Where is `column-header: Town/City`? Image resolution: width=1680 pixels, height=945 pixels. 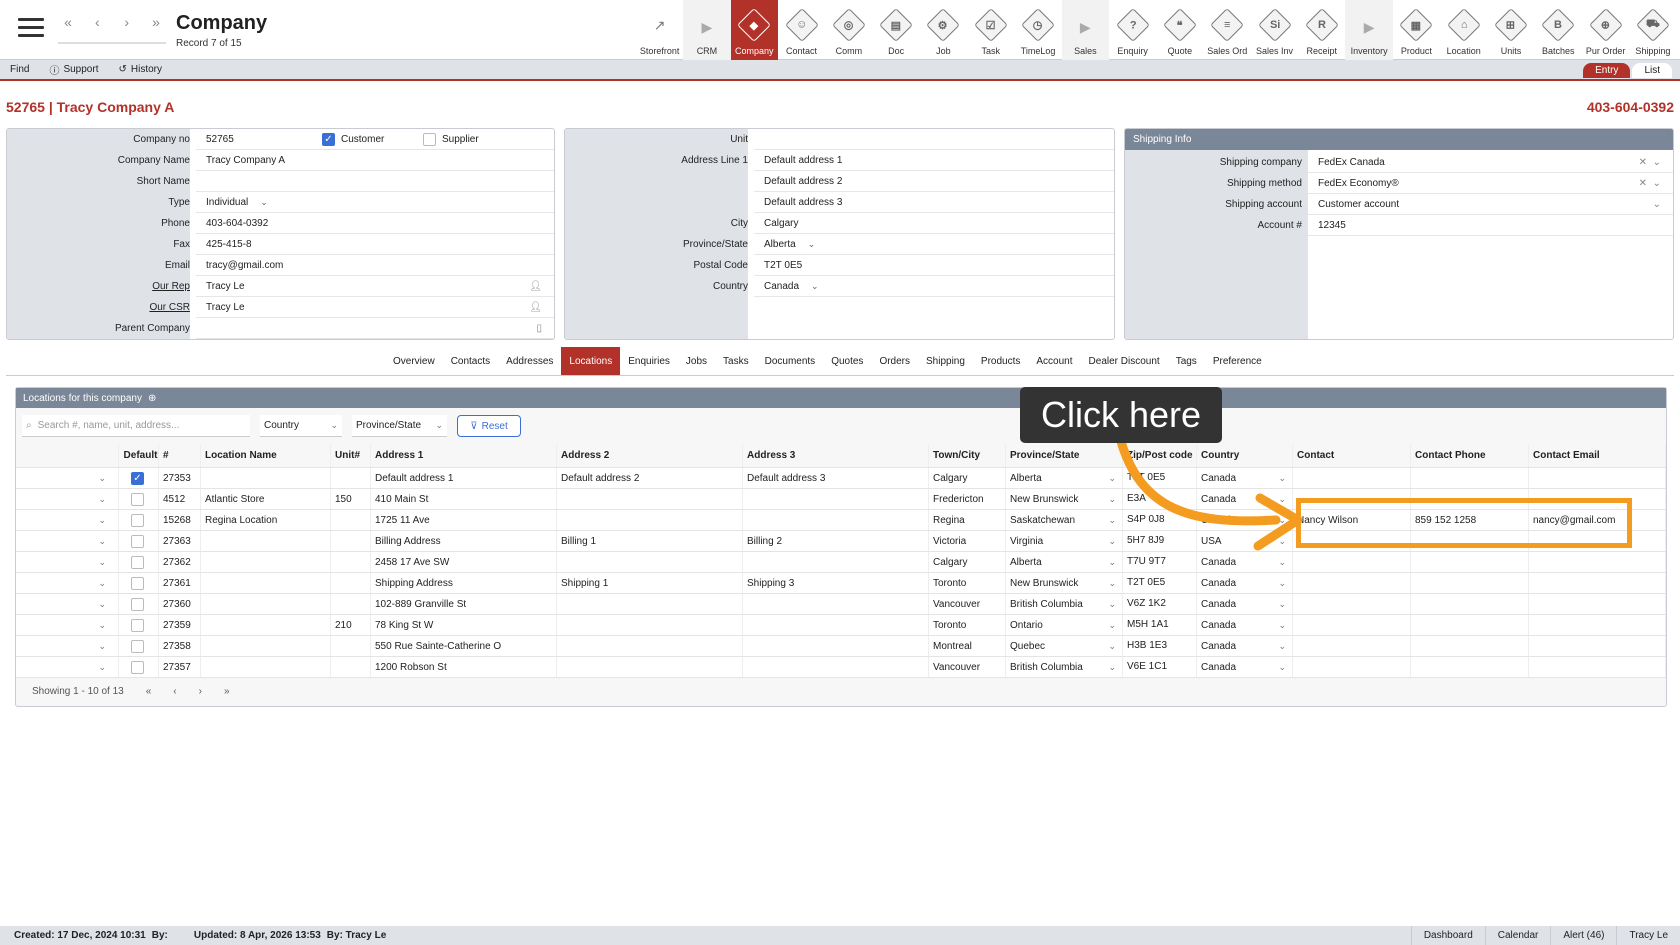 column-header: Town/City is located at coordinates (967, 455).